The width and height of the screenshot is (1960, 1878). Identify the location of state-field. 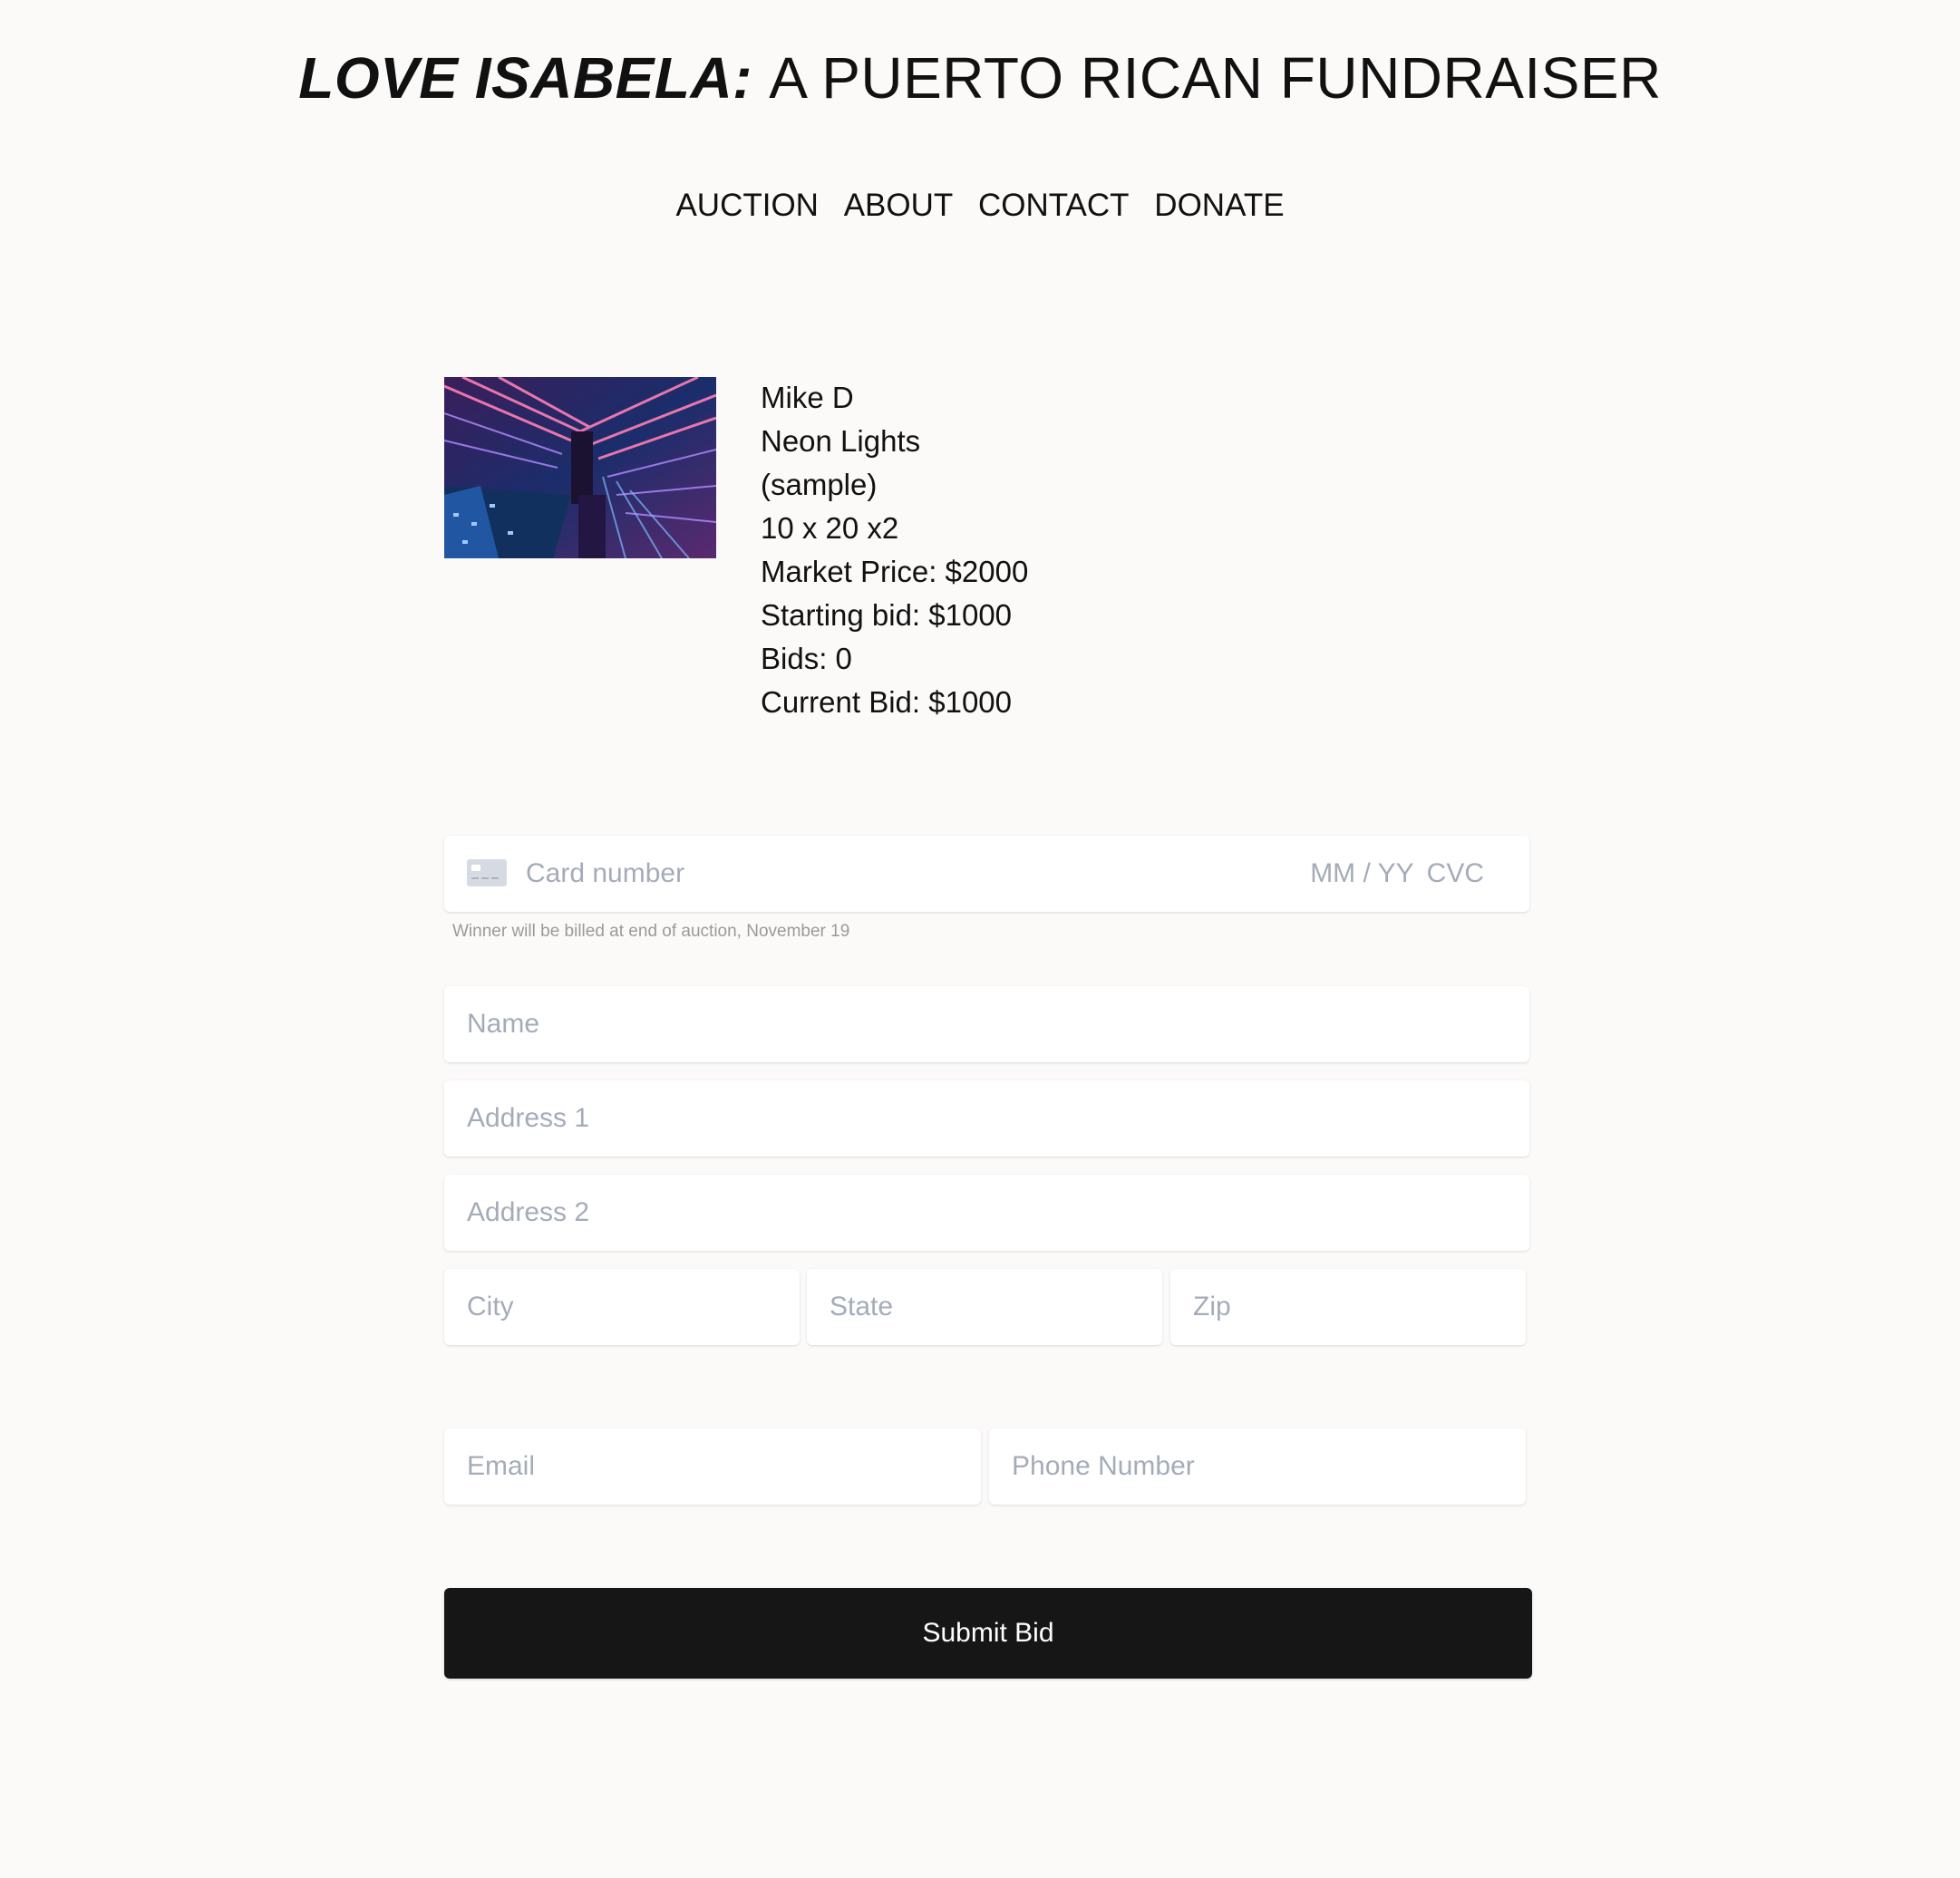
(985, 1307).